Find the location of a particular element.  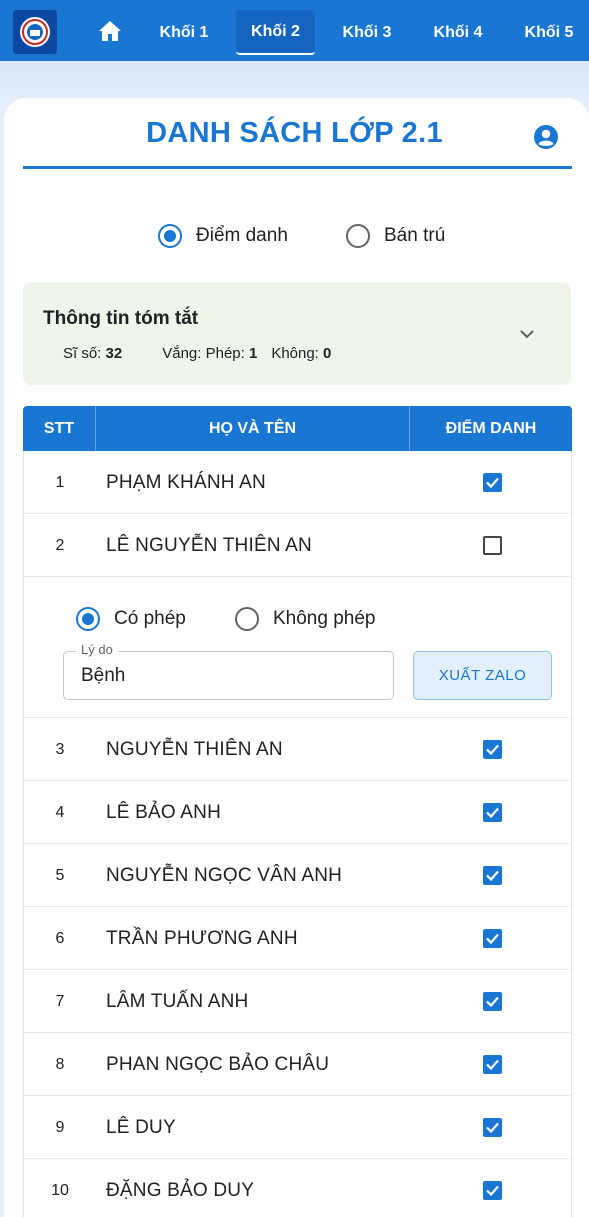

row-stt: 10 is located at coordinates (60, 1190).